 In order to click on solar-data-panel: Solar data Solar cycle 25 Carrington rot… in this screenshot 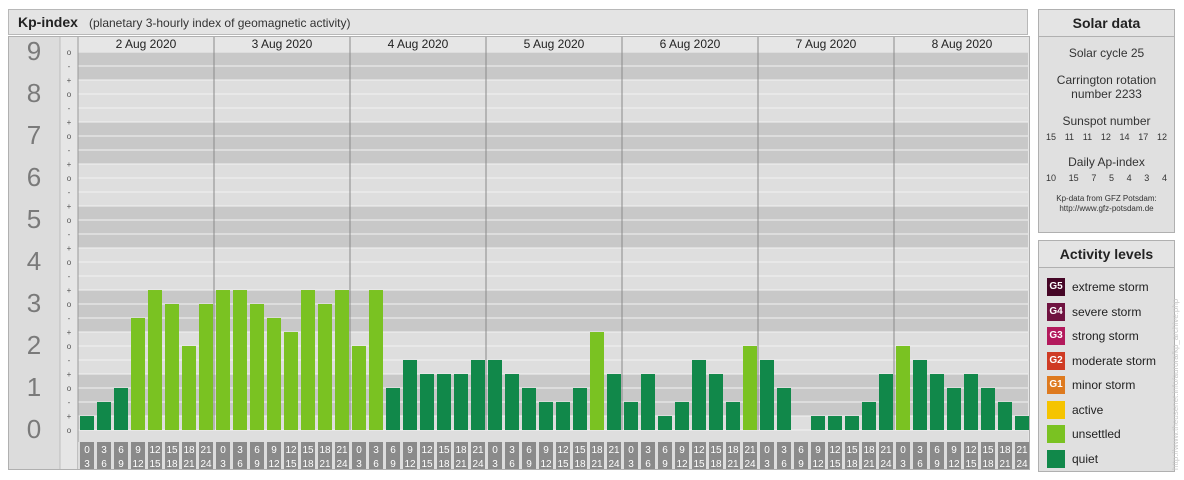, I will do `click(1106, 121)`.